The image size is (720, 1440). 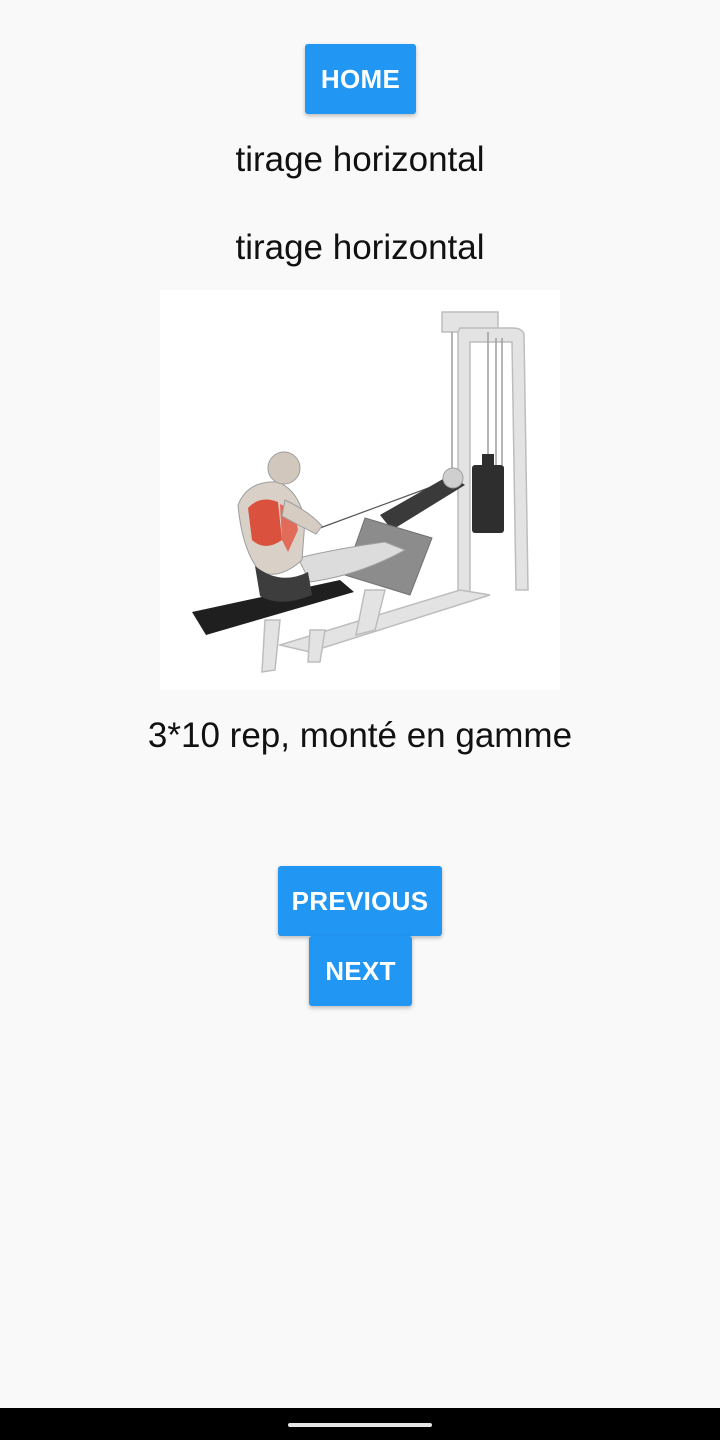 I want to click on seated-cable-row-illustration, so click(x=360, y=492).